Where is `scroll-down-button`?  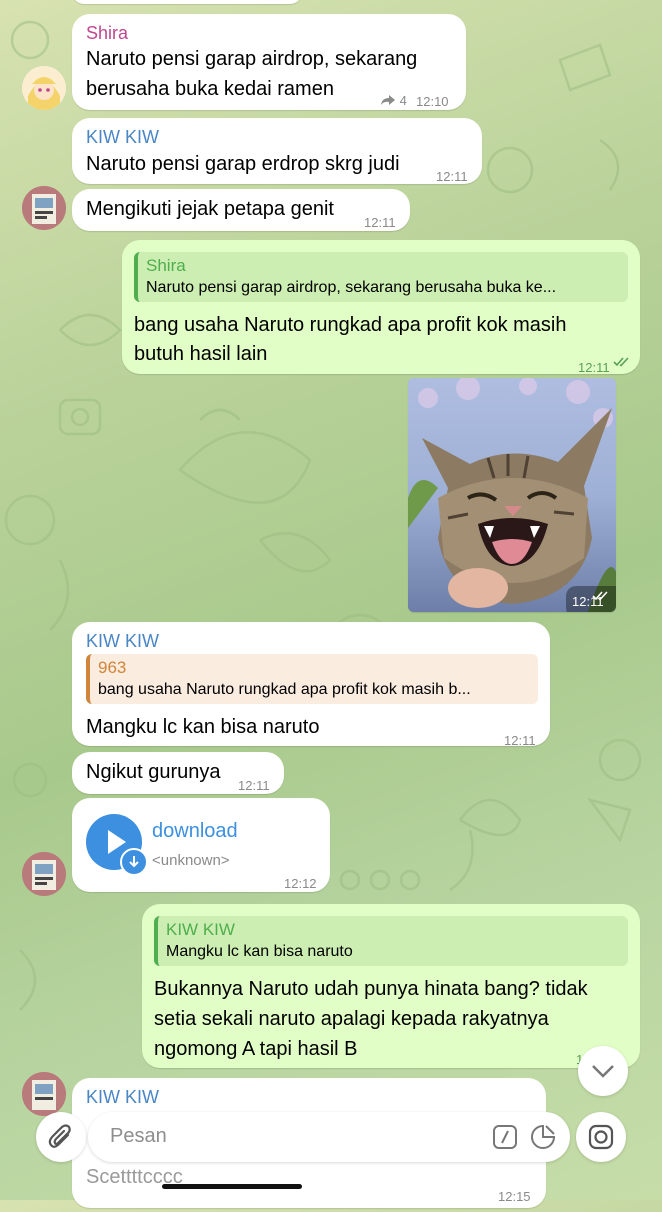
scroll-down-button is located at coordinates (603, 1071).